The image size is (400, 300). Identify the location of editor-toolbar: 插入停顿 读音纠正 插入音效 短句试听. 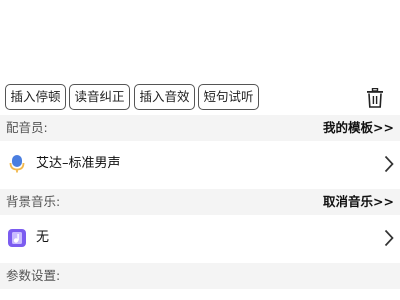
(200, 98).